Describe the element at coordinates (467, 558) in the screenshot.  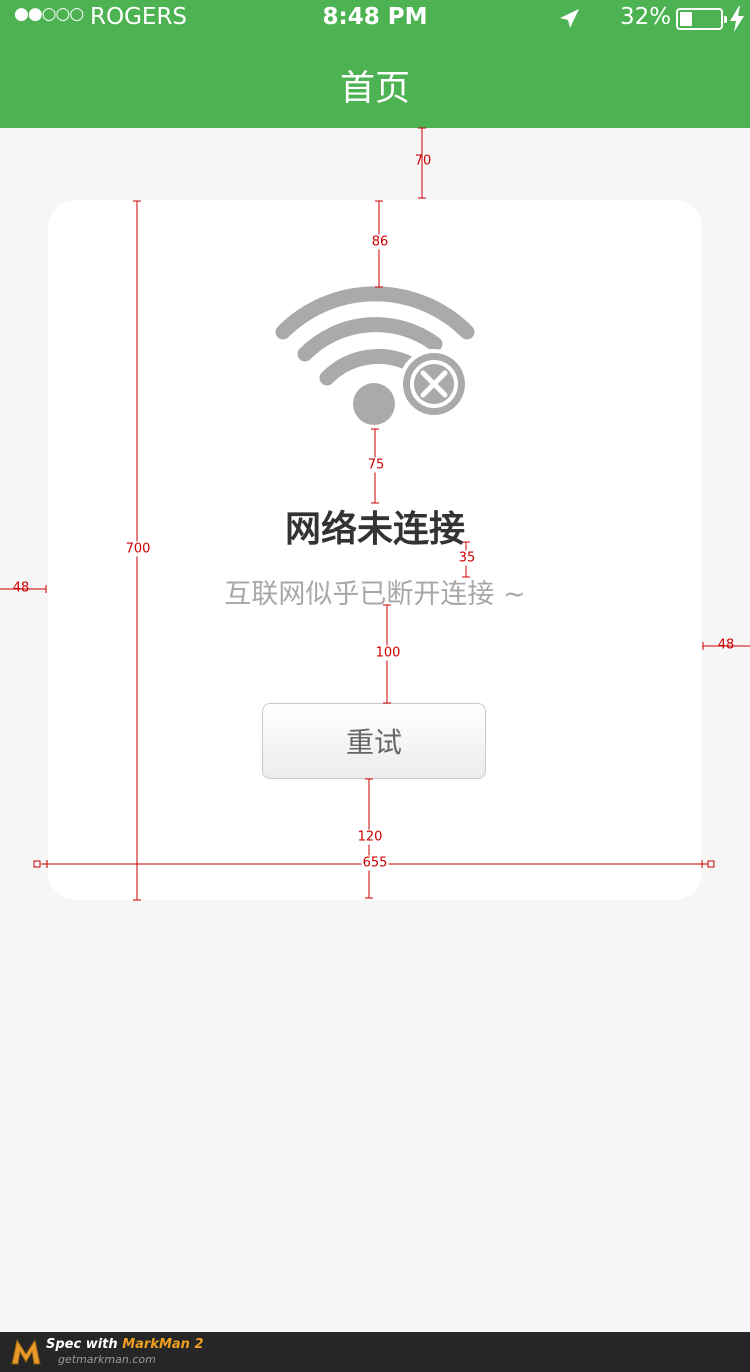
I see `spec-title-subtitle-gap: 35` at that location.